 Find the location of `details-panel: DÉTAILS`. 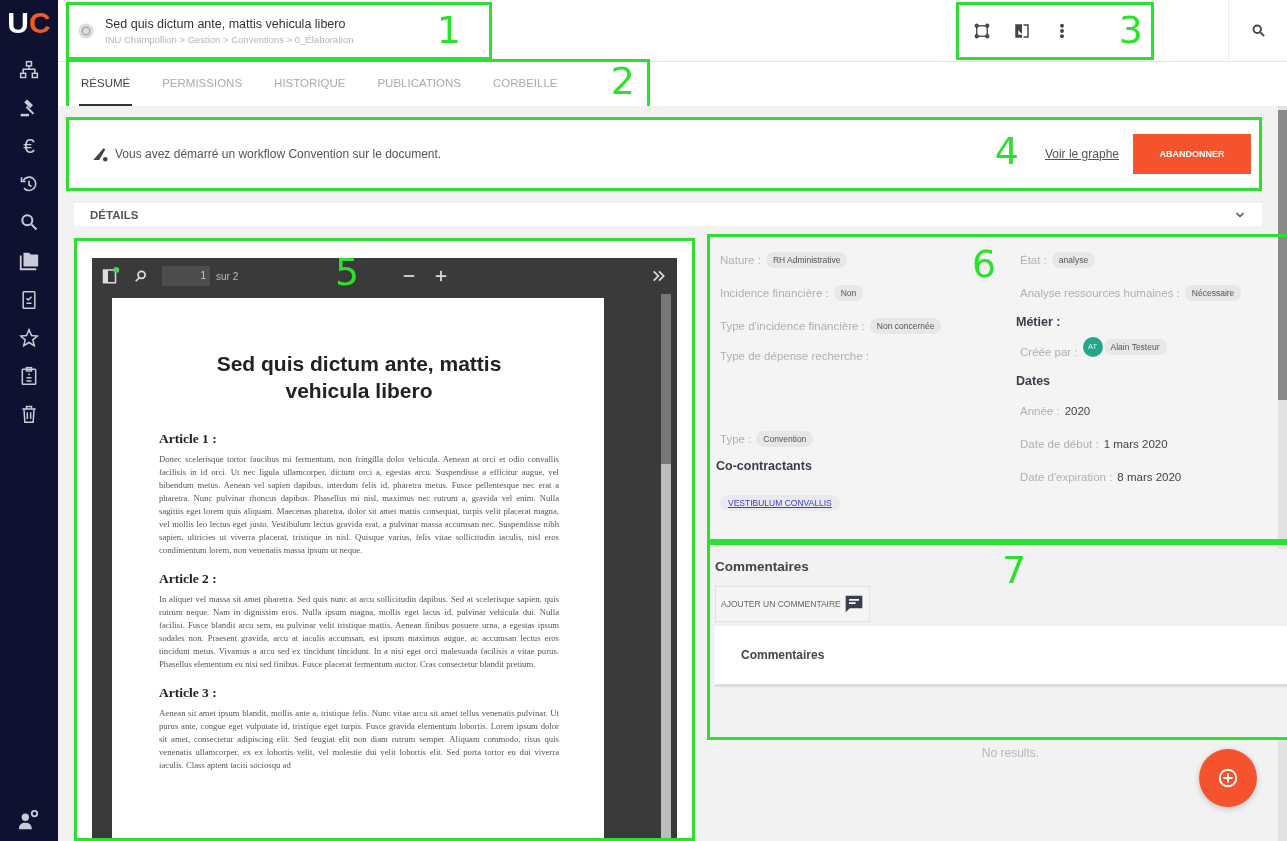

details-panel: DÉTAILS is located at coordinates (668, 214).